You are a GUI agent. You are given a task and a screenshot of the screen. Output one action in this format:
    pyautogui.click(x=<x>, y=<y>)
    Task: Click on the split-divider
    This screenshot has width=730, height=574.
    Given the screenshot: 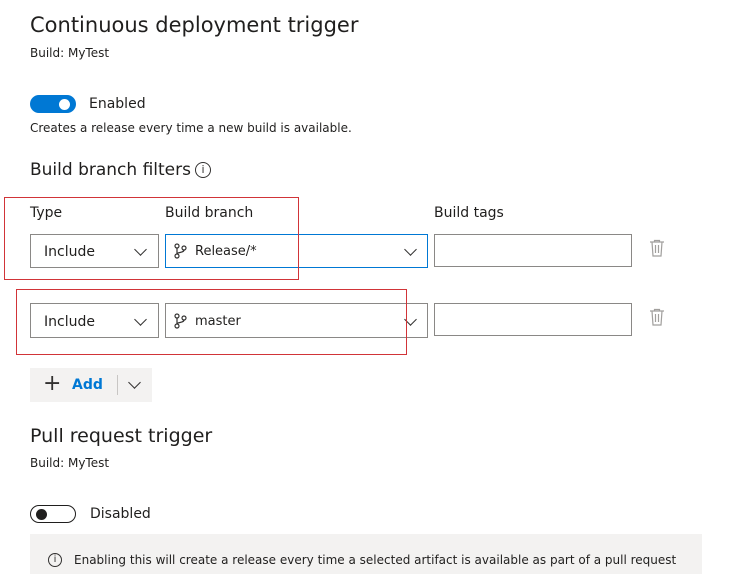 What is the action you would take?
    pyautogui.click(x=117, y=385)
    